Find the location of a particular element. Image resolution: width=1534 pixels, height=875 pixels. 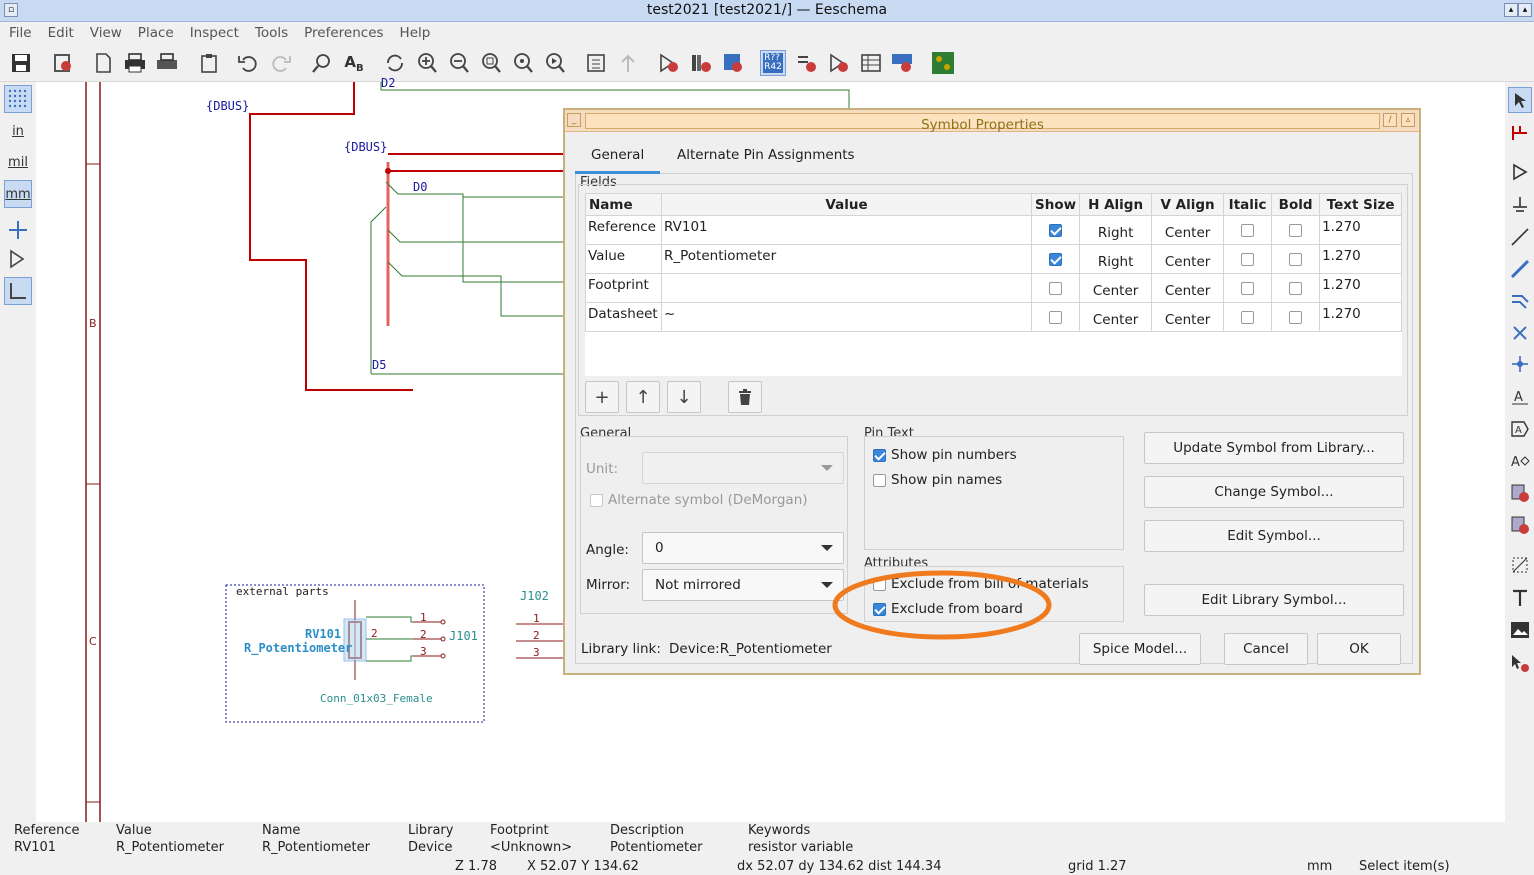

symbol-editor-icon is located at coordinates (669, 63).